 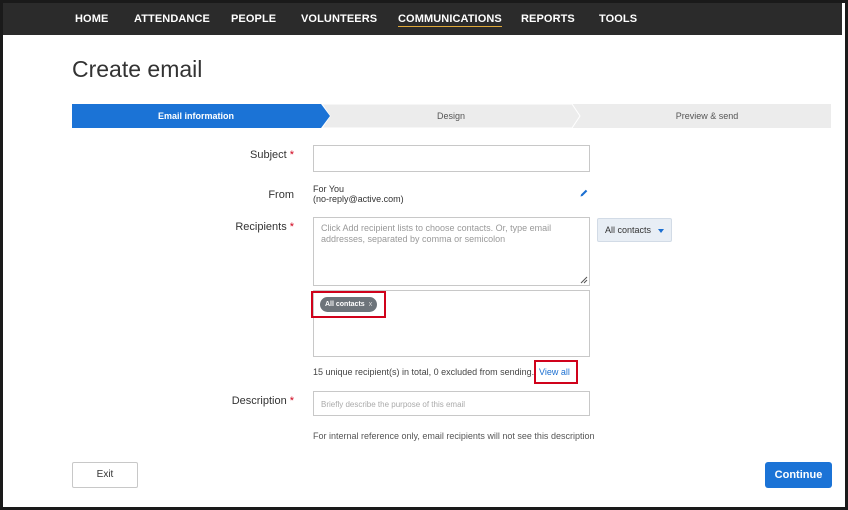 I want to click on exit-button: Exit, so click(x=105, y=475).